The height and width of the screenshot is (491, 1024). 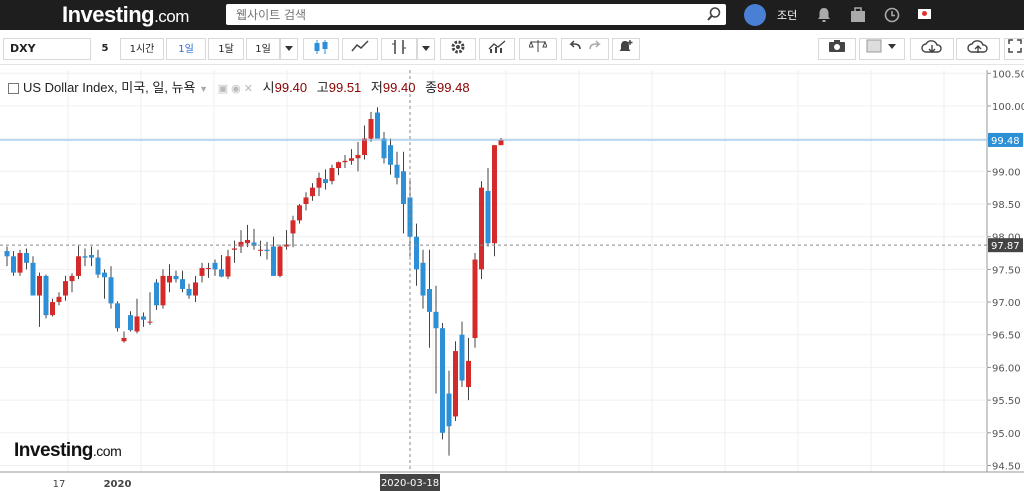 I want to click on instrument-dropdown-icon: ▼, so click(x=203, y=89).